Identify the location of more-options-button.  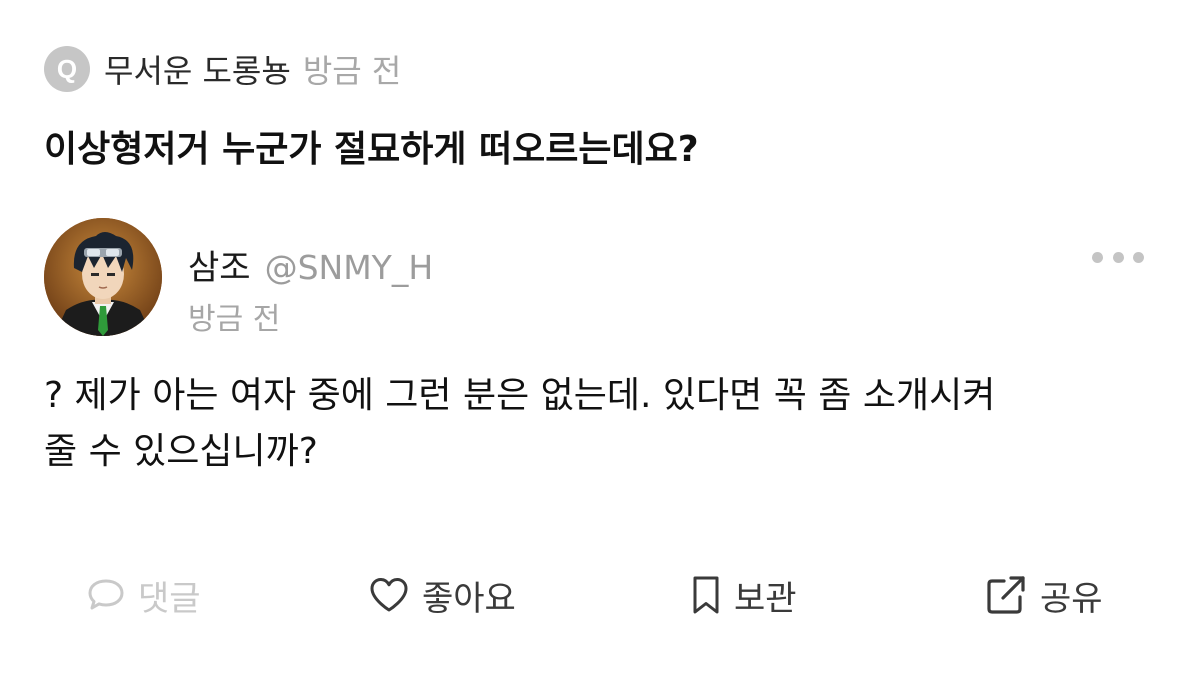
(1118, 257).